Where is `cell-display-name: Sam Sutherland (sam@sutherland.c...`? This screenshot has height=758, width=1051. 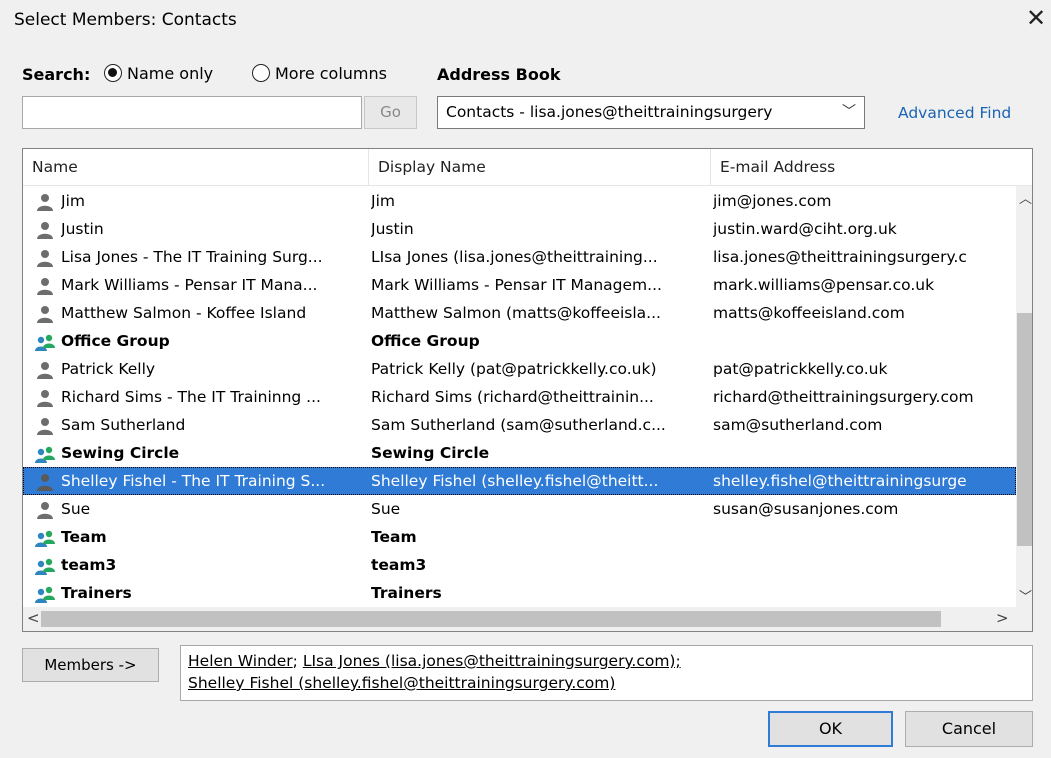
cell-display-name: Sam Sutherland (sam@sutherland.c... is located at coordinates (518, 425).